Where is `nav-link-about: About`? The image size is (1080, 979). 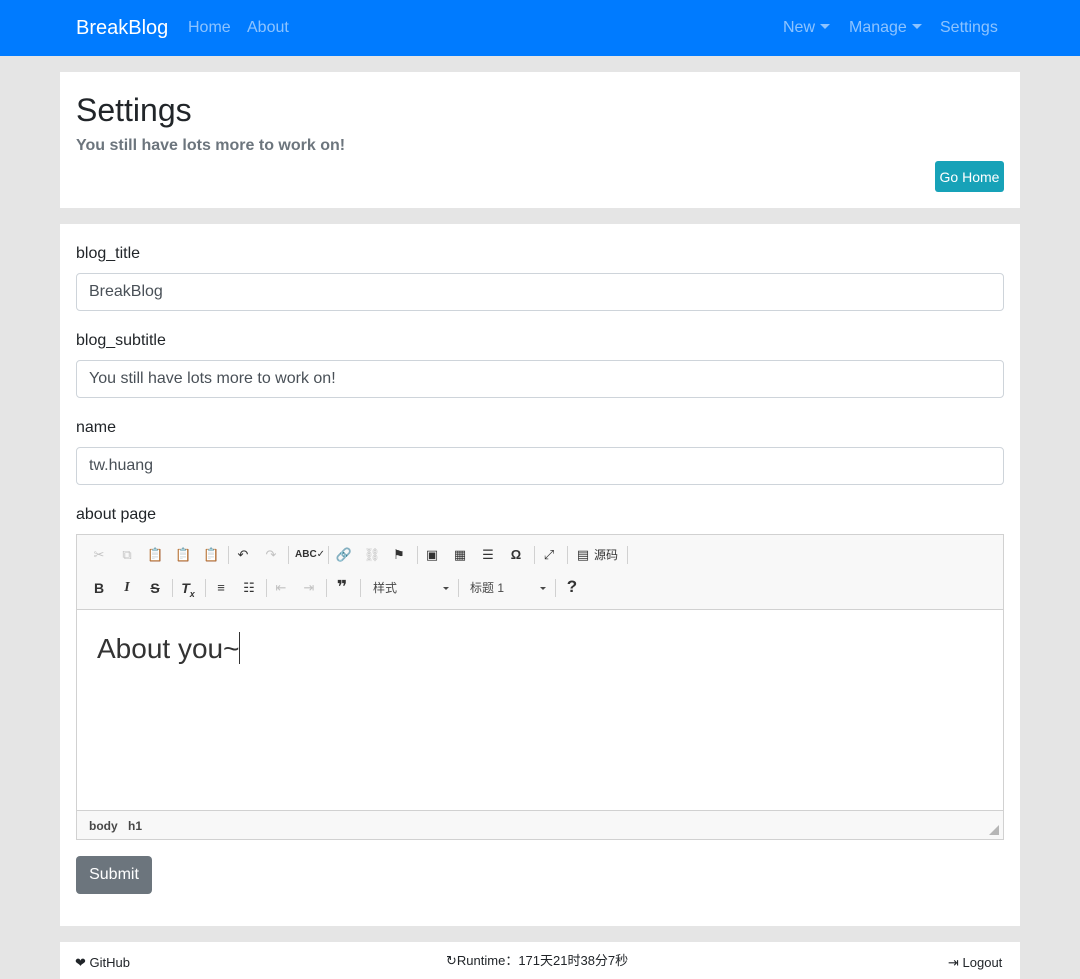
nav-link-about: About is located at coordinates (268, 28).